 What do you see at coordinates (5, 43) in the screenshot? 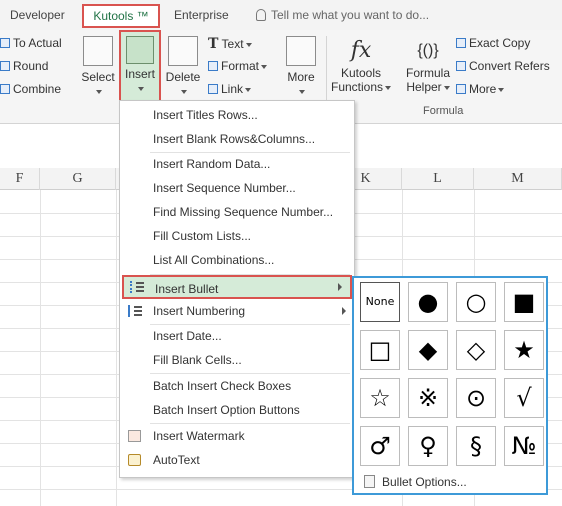
I see `to-actual-icon` at bounding box center [5, 43].